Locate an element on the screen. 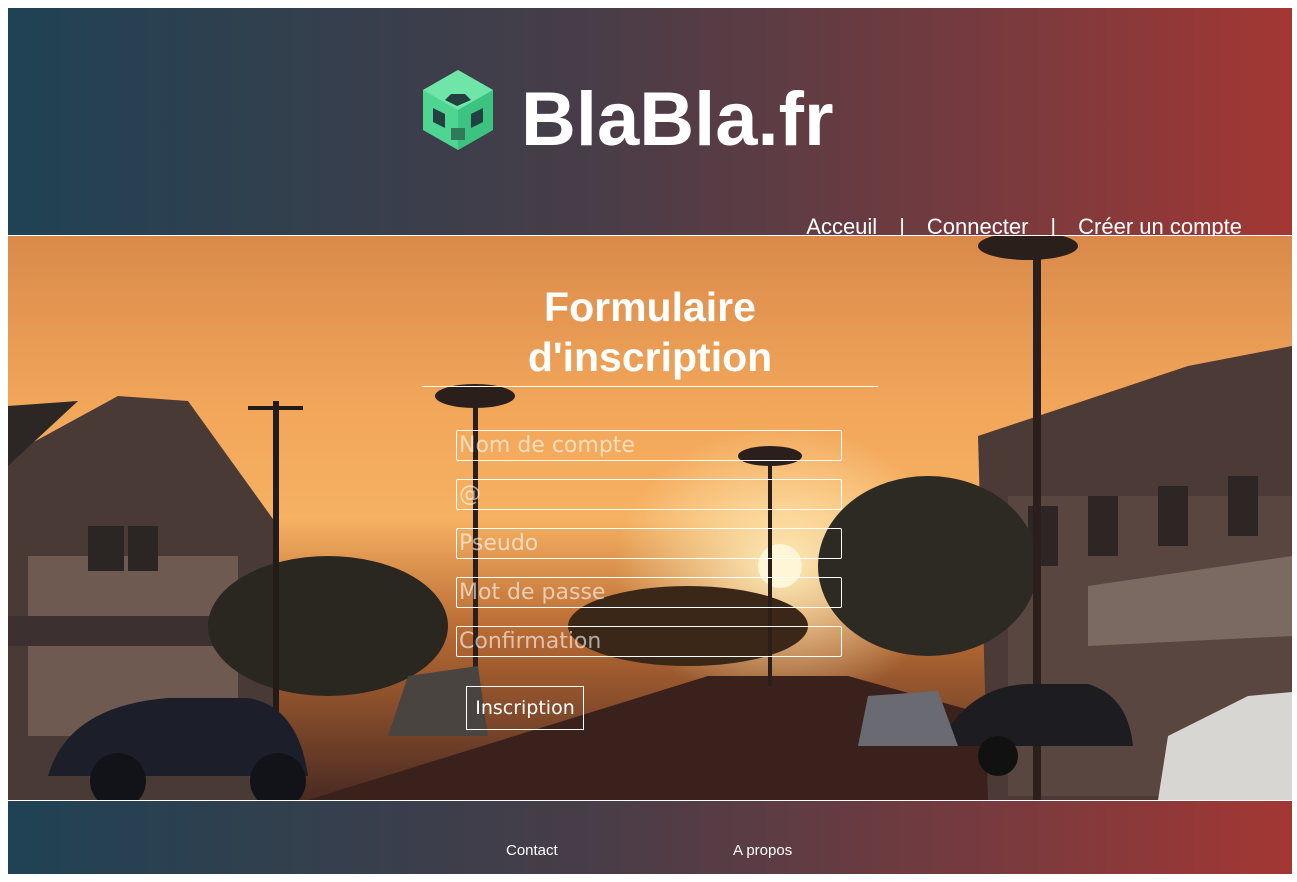  cube-logo-icon is located at coordinates (458, 113).